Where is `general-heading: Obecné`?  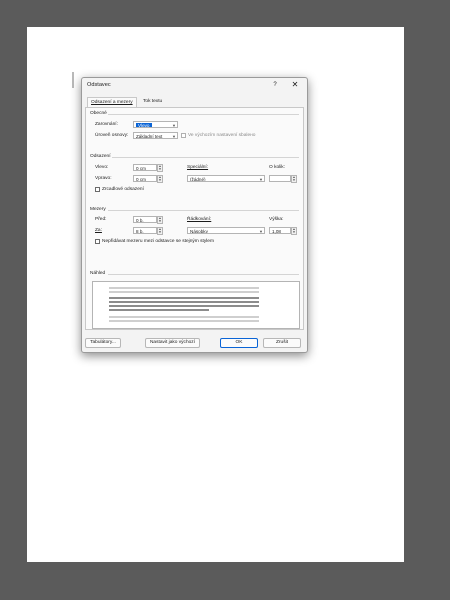
general-heading: Obecné is located at coordinates (98, 113).